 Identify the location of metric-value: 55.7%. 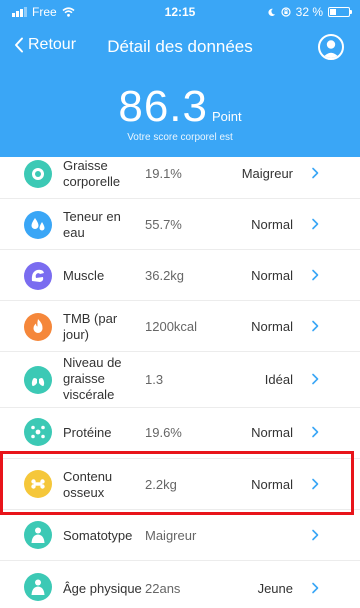
(163, 224).